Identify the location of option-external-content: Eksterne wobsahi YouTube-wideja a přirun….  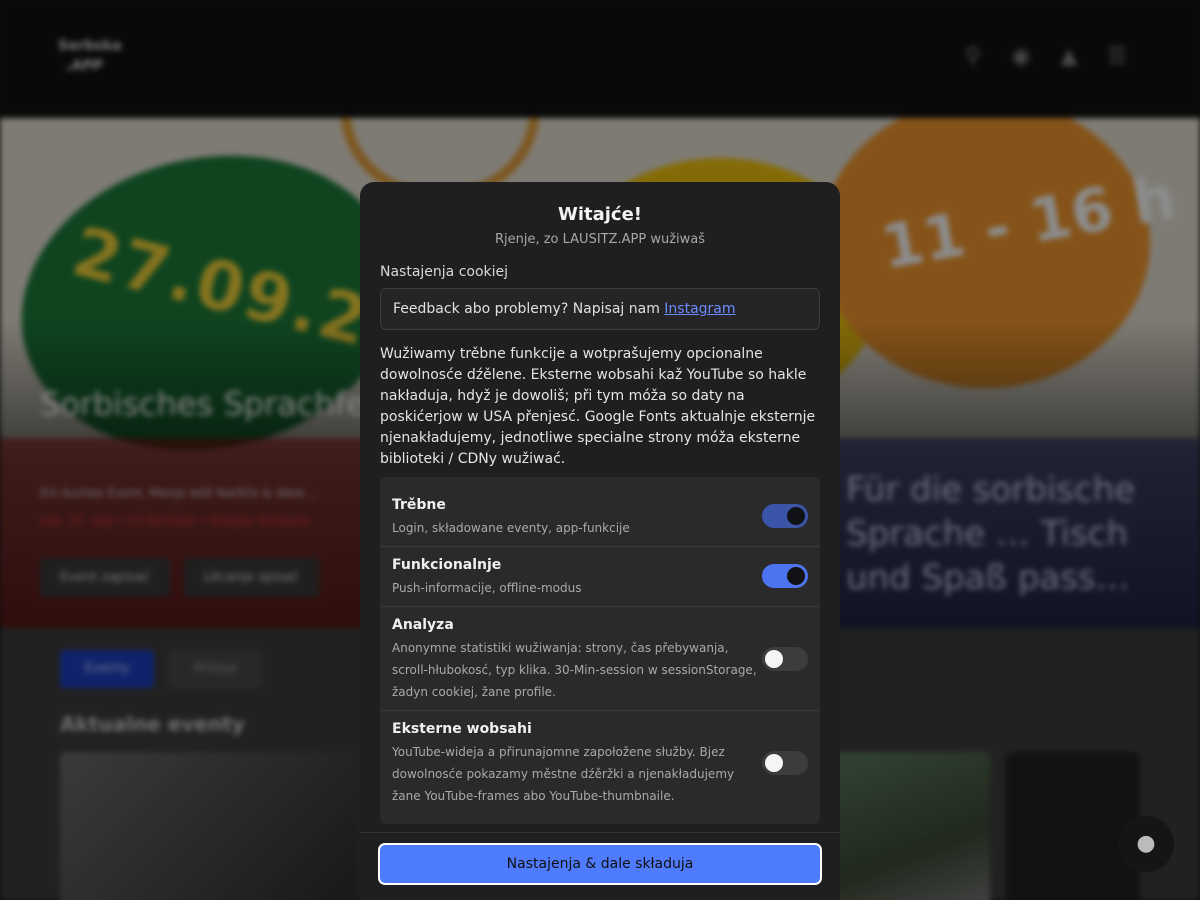
(600, 767).